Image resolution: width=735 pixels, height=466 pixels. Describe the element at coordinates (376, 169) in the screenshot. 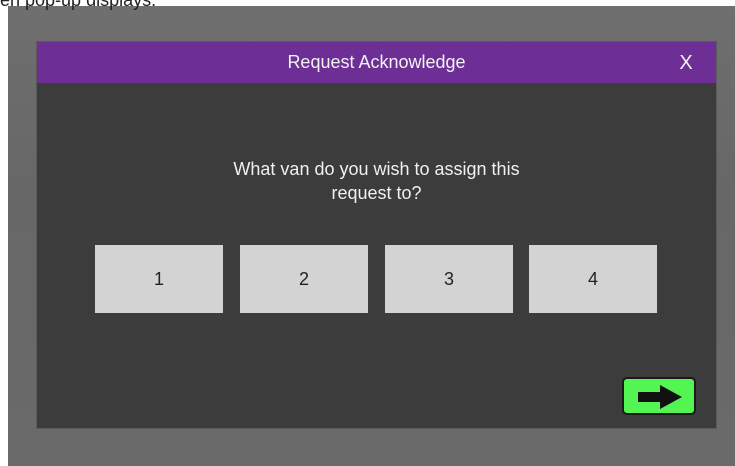

I see `question-line-1: What van do you wish to assign this` at that location.